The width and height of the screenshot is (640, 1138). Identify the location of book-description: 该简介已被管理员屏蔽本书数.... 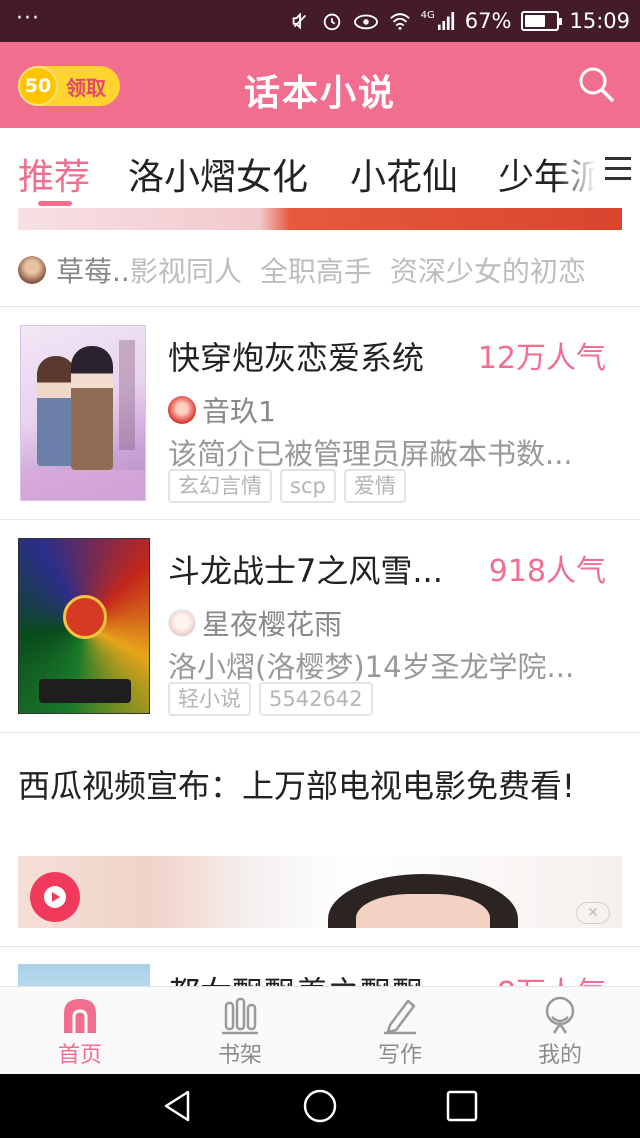
(370, 454).